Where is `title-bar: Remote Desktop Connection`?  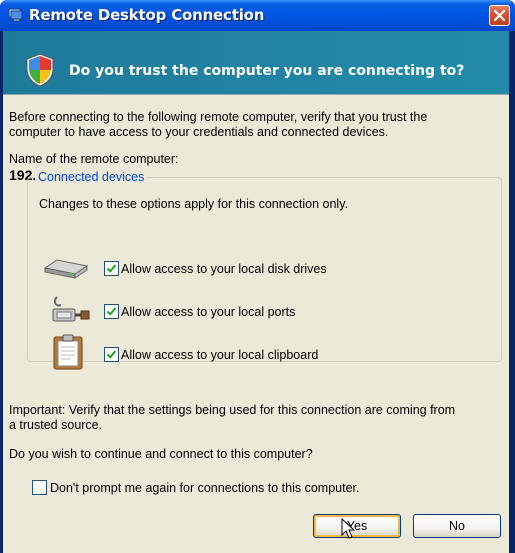
title-bar: Remote Desktop Connection is located at coordinates (257, 15).